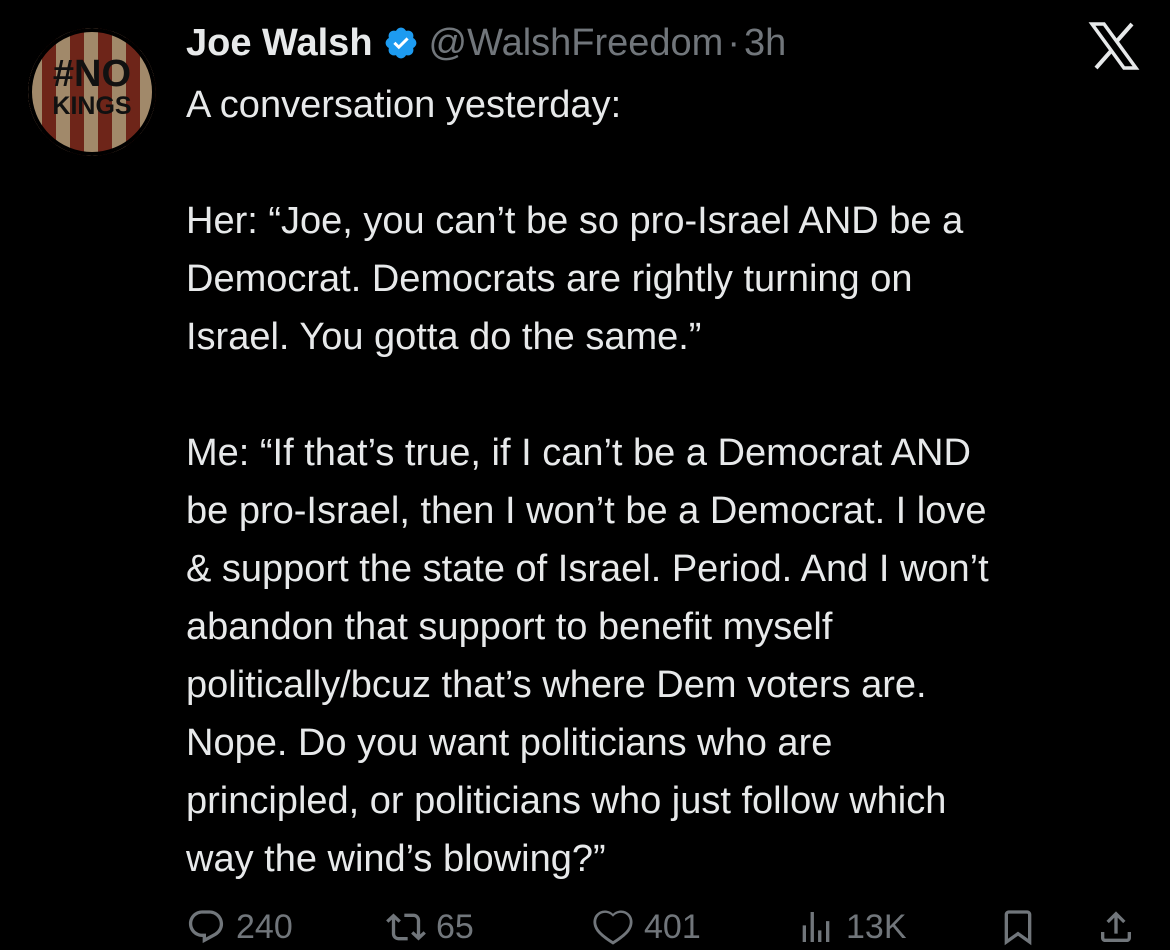  What do you see at coordinates (396, 859) in the screenshot?
I see `tweet-line: way the wind’s blowing?”` at bounding box center [396, 859].